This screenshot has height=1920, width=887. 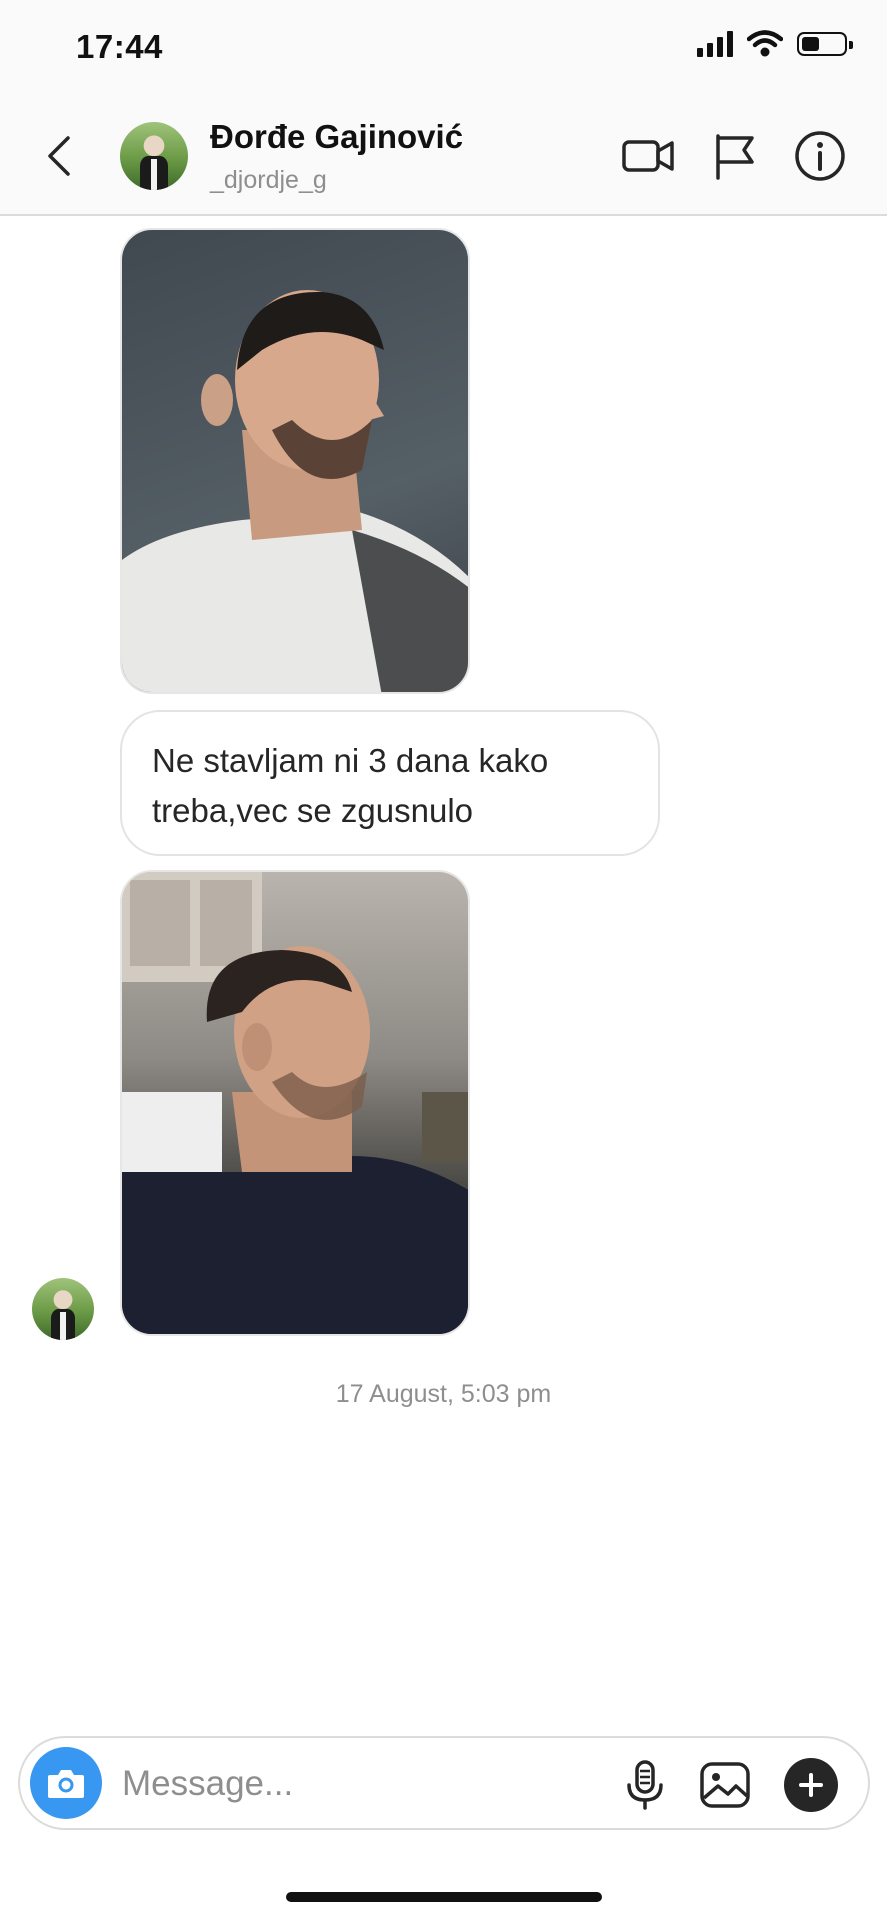 I want to click on message-composer, so click(x=444, y=1783).